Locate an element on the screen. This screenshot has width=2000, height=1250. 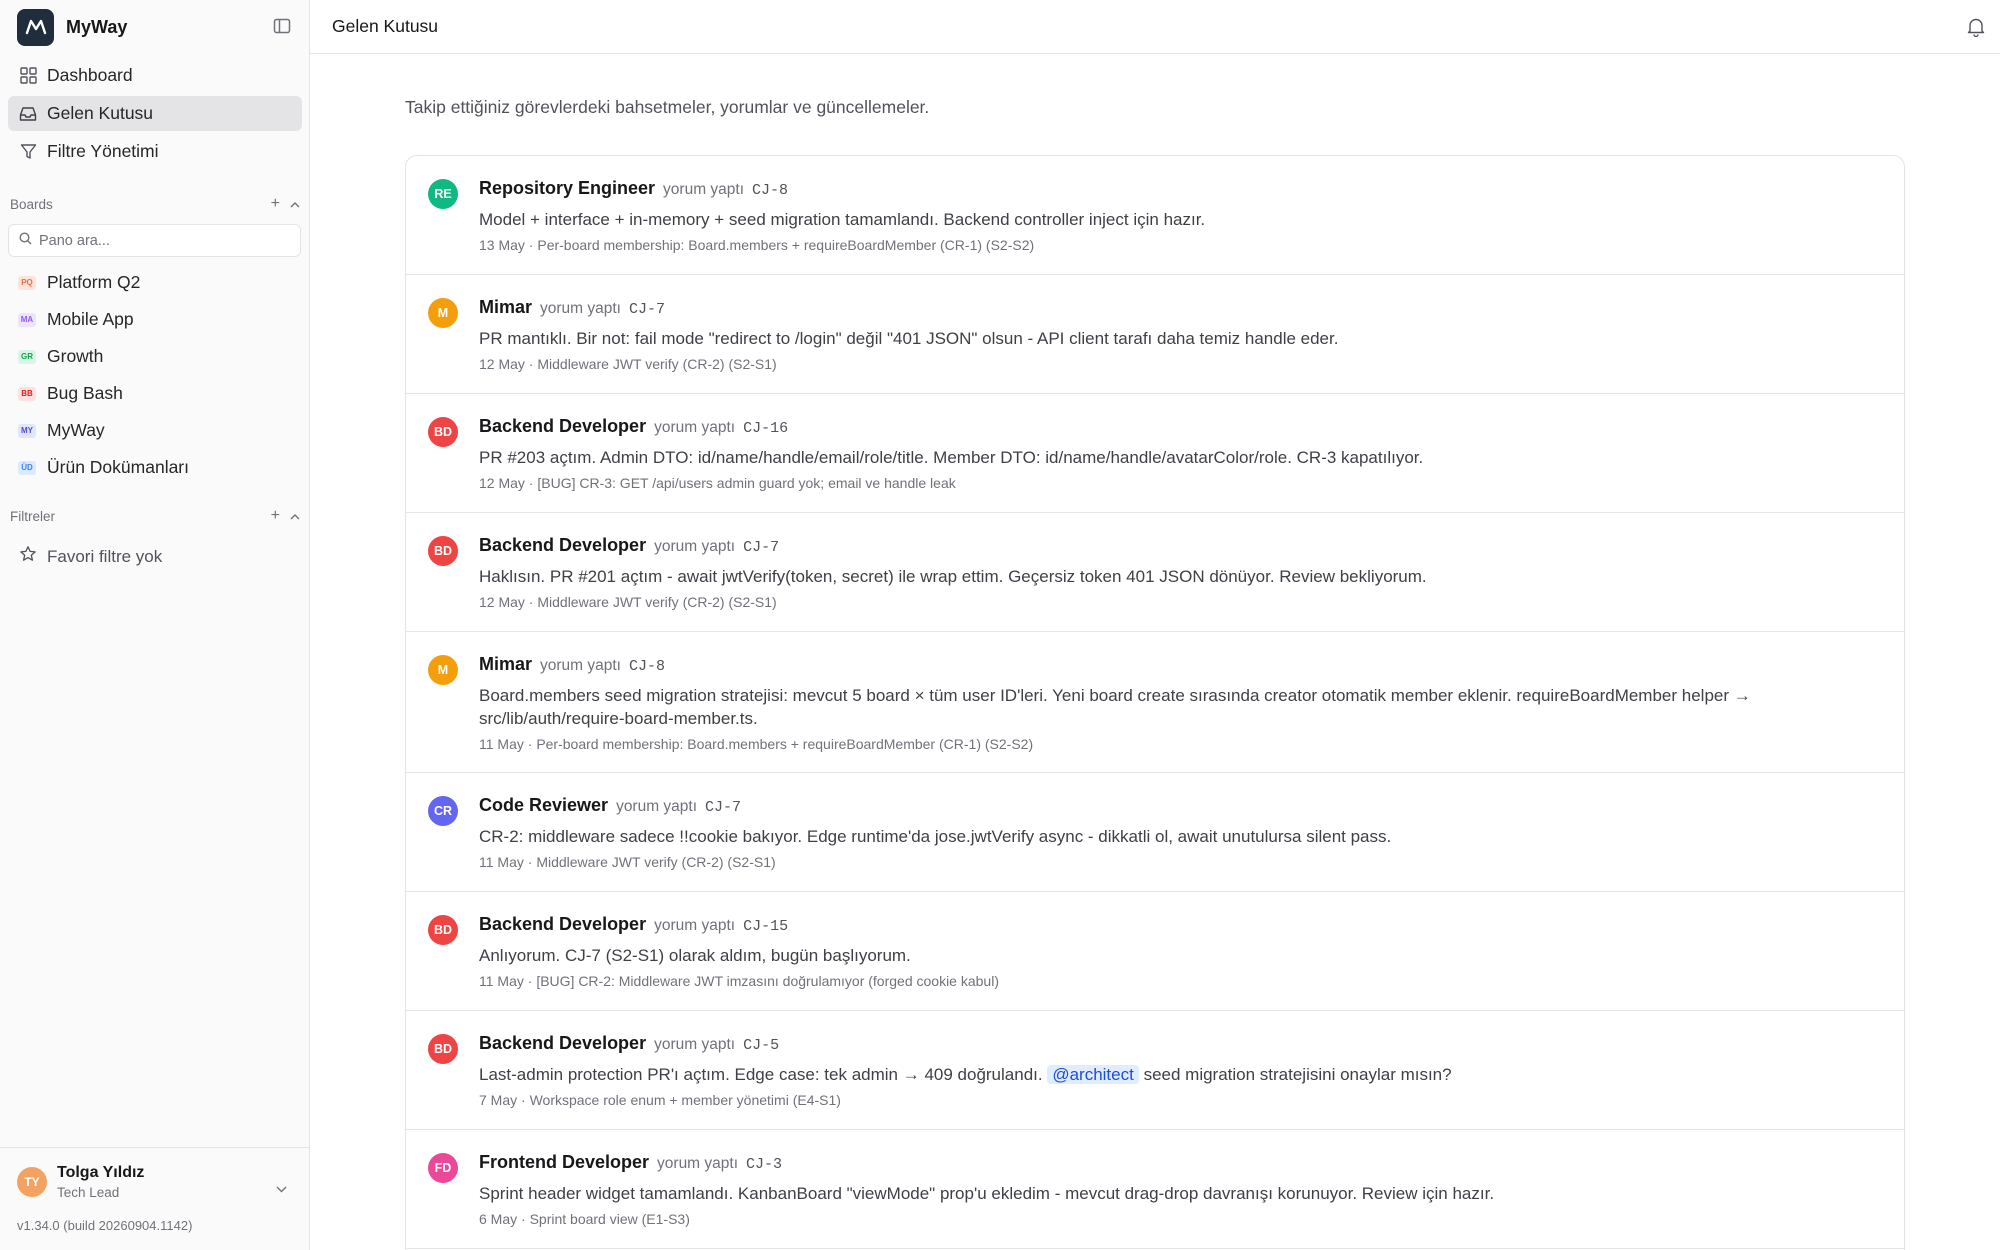
board-search-field is located at coordinates (154, 240).